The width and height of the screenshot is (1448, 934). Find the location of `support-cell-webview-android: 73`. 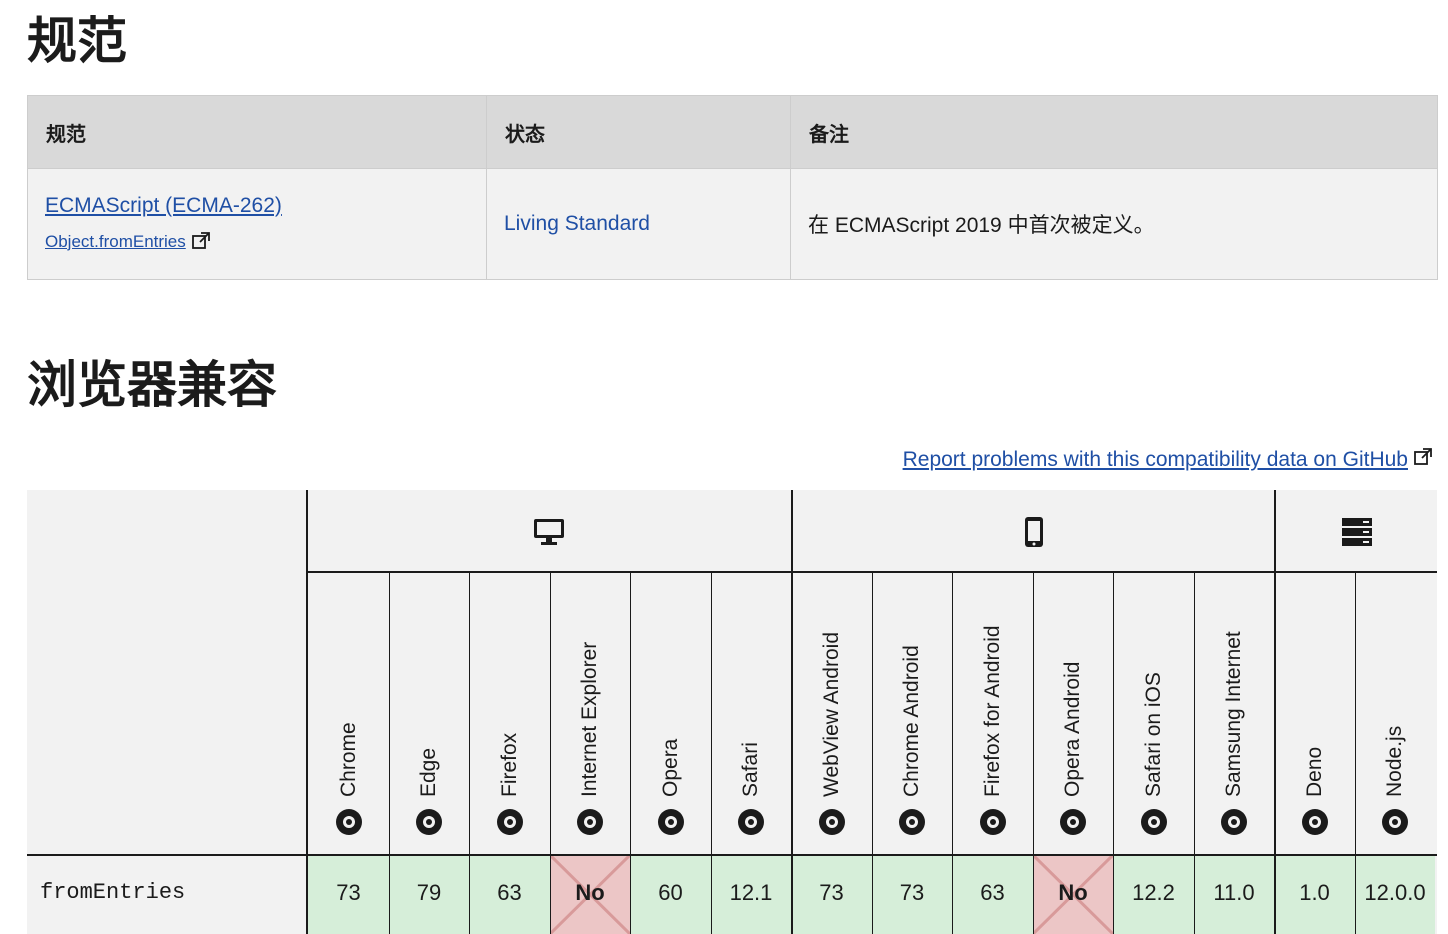

support-cell-webview-android: 73 is located at coordinates (831, 894).